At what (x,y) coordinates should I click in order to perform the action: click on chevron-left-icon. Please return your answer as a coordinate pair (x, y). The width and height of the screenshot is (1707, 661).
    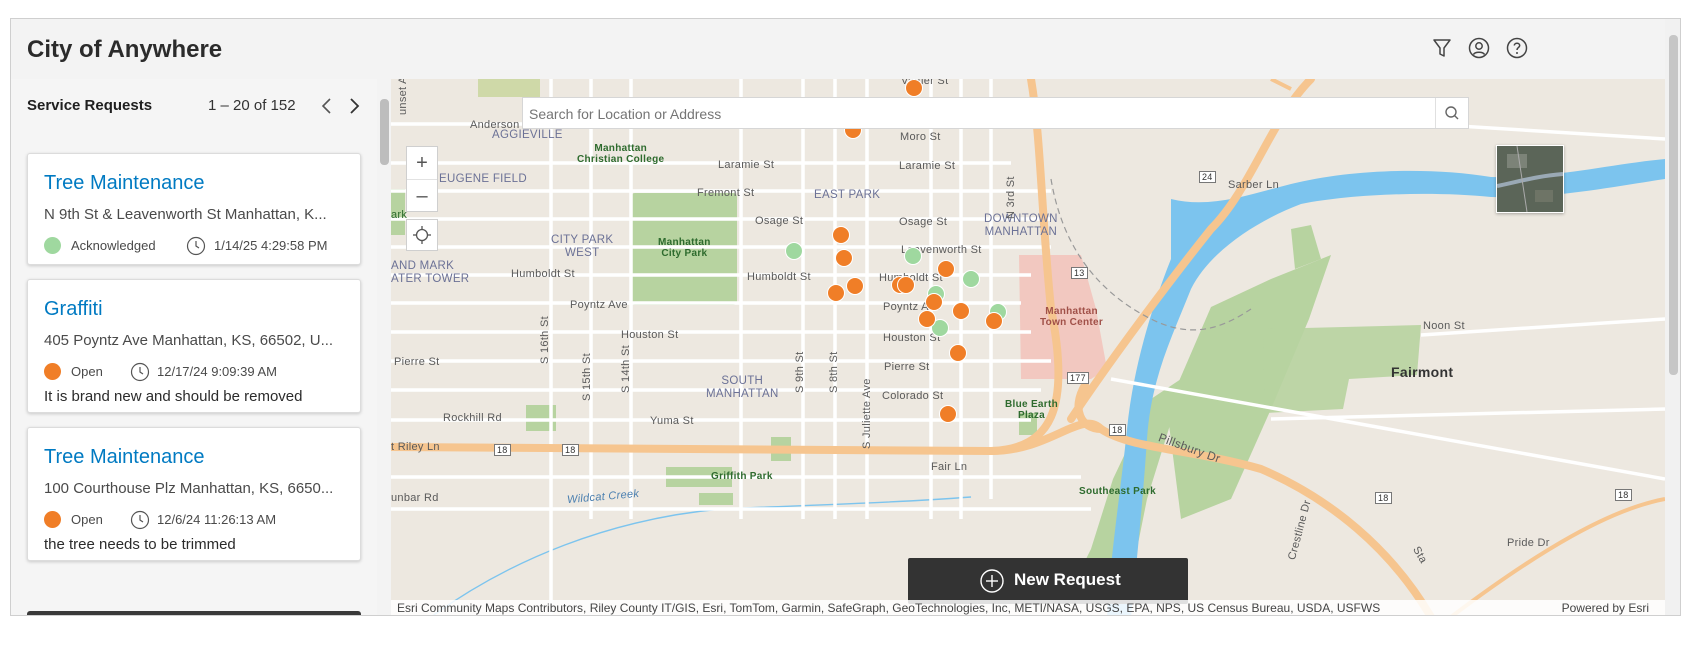
    Looking at the image, I should click on (326, 106).